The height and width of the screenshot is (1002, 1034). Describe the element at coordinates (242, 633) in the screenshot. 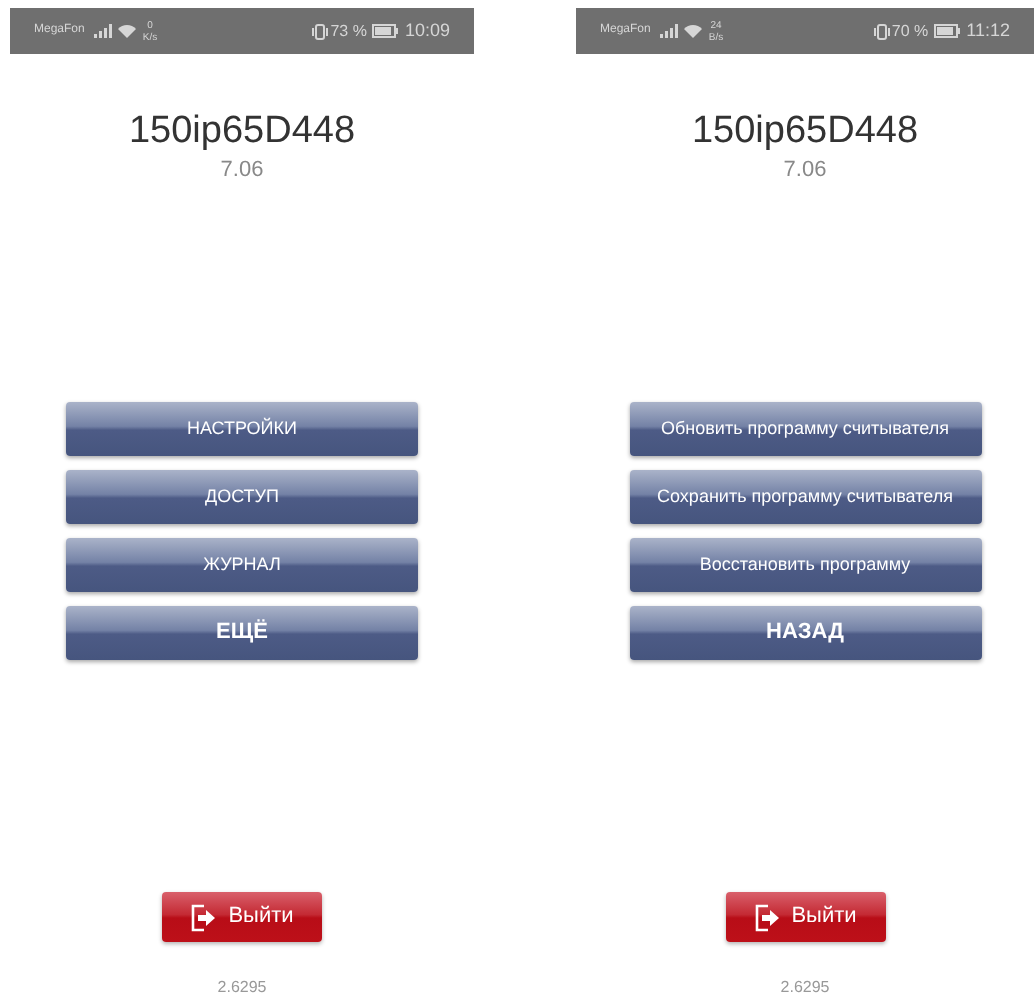

I see `menu-button: ЕЩЁ` at that location.